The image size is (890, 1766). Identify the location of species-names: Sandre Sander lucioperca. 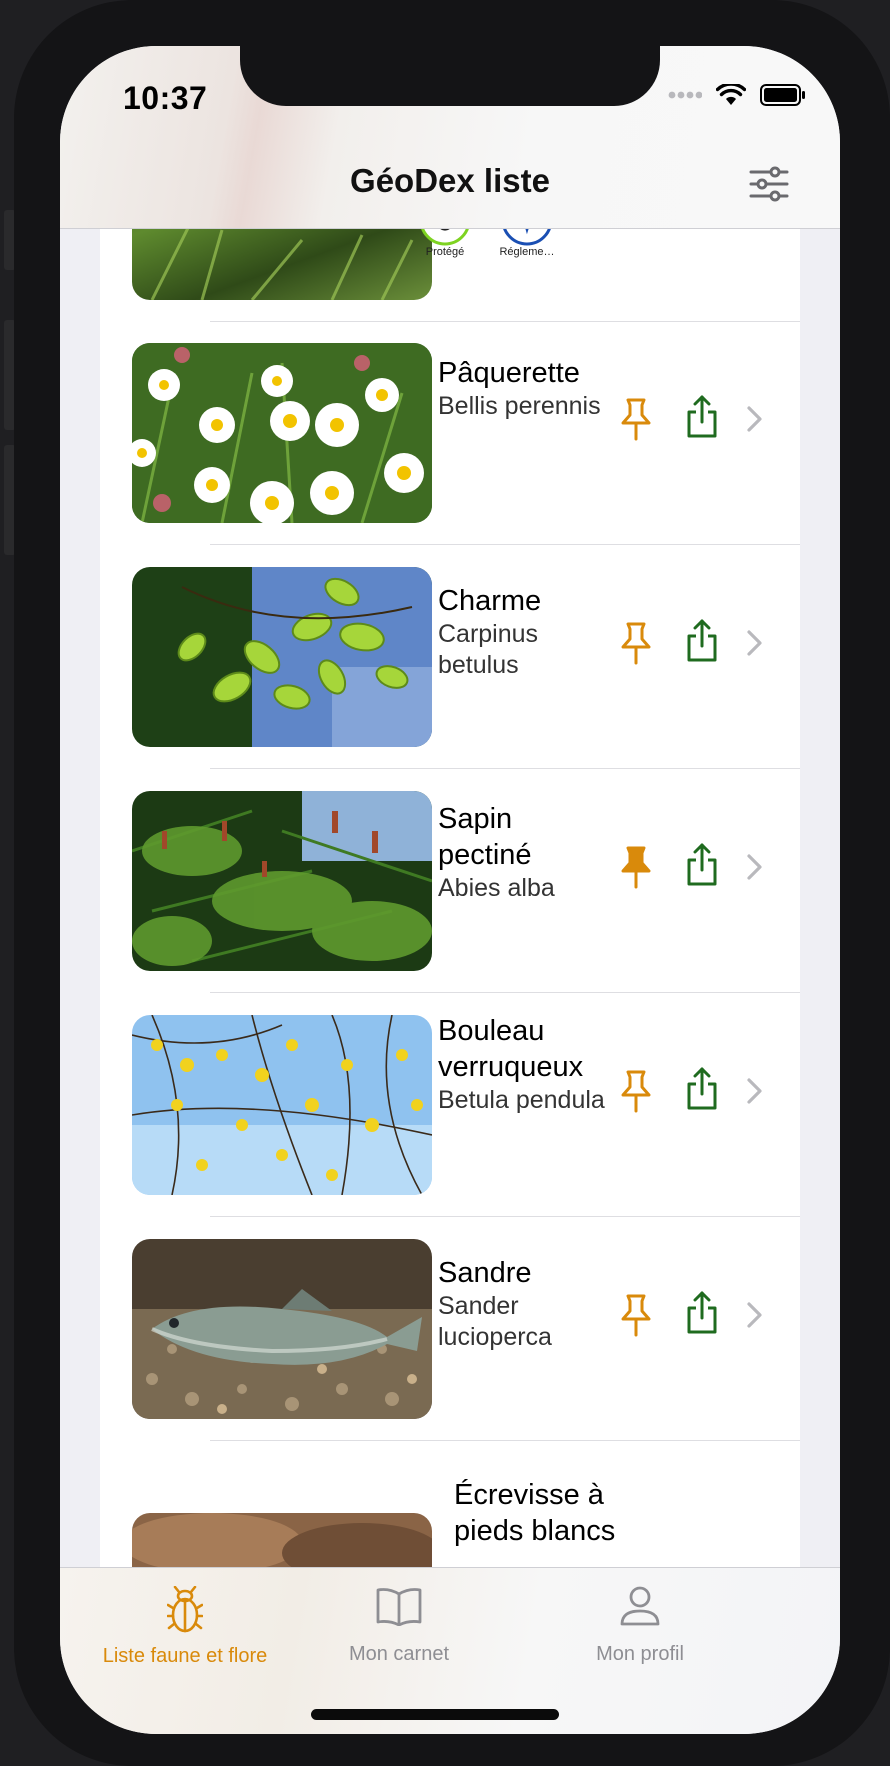
(525, 1304).